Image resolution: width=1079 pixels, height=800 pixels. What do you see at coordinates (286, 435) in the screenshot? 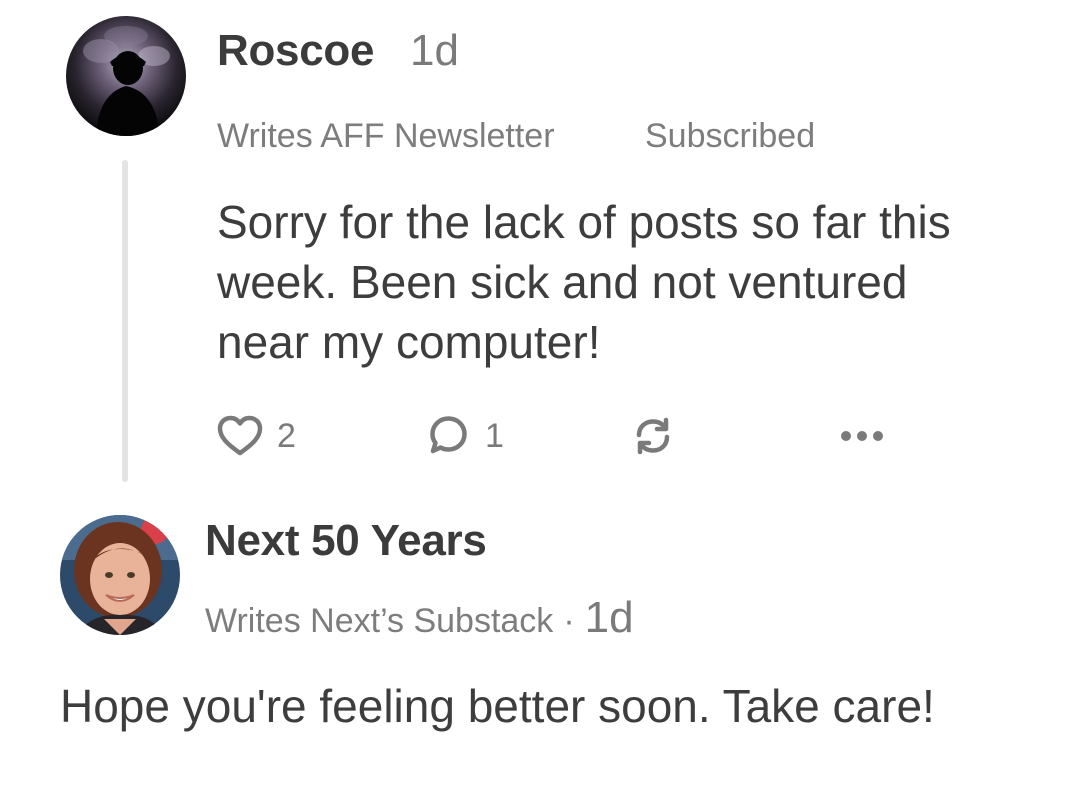
I see `like-count: 2` at bounding box center [286, 435].